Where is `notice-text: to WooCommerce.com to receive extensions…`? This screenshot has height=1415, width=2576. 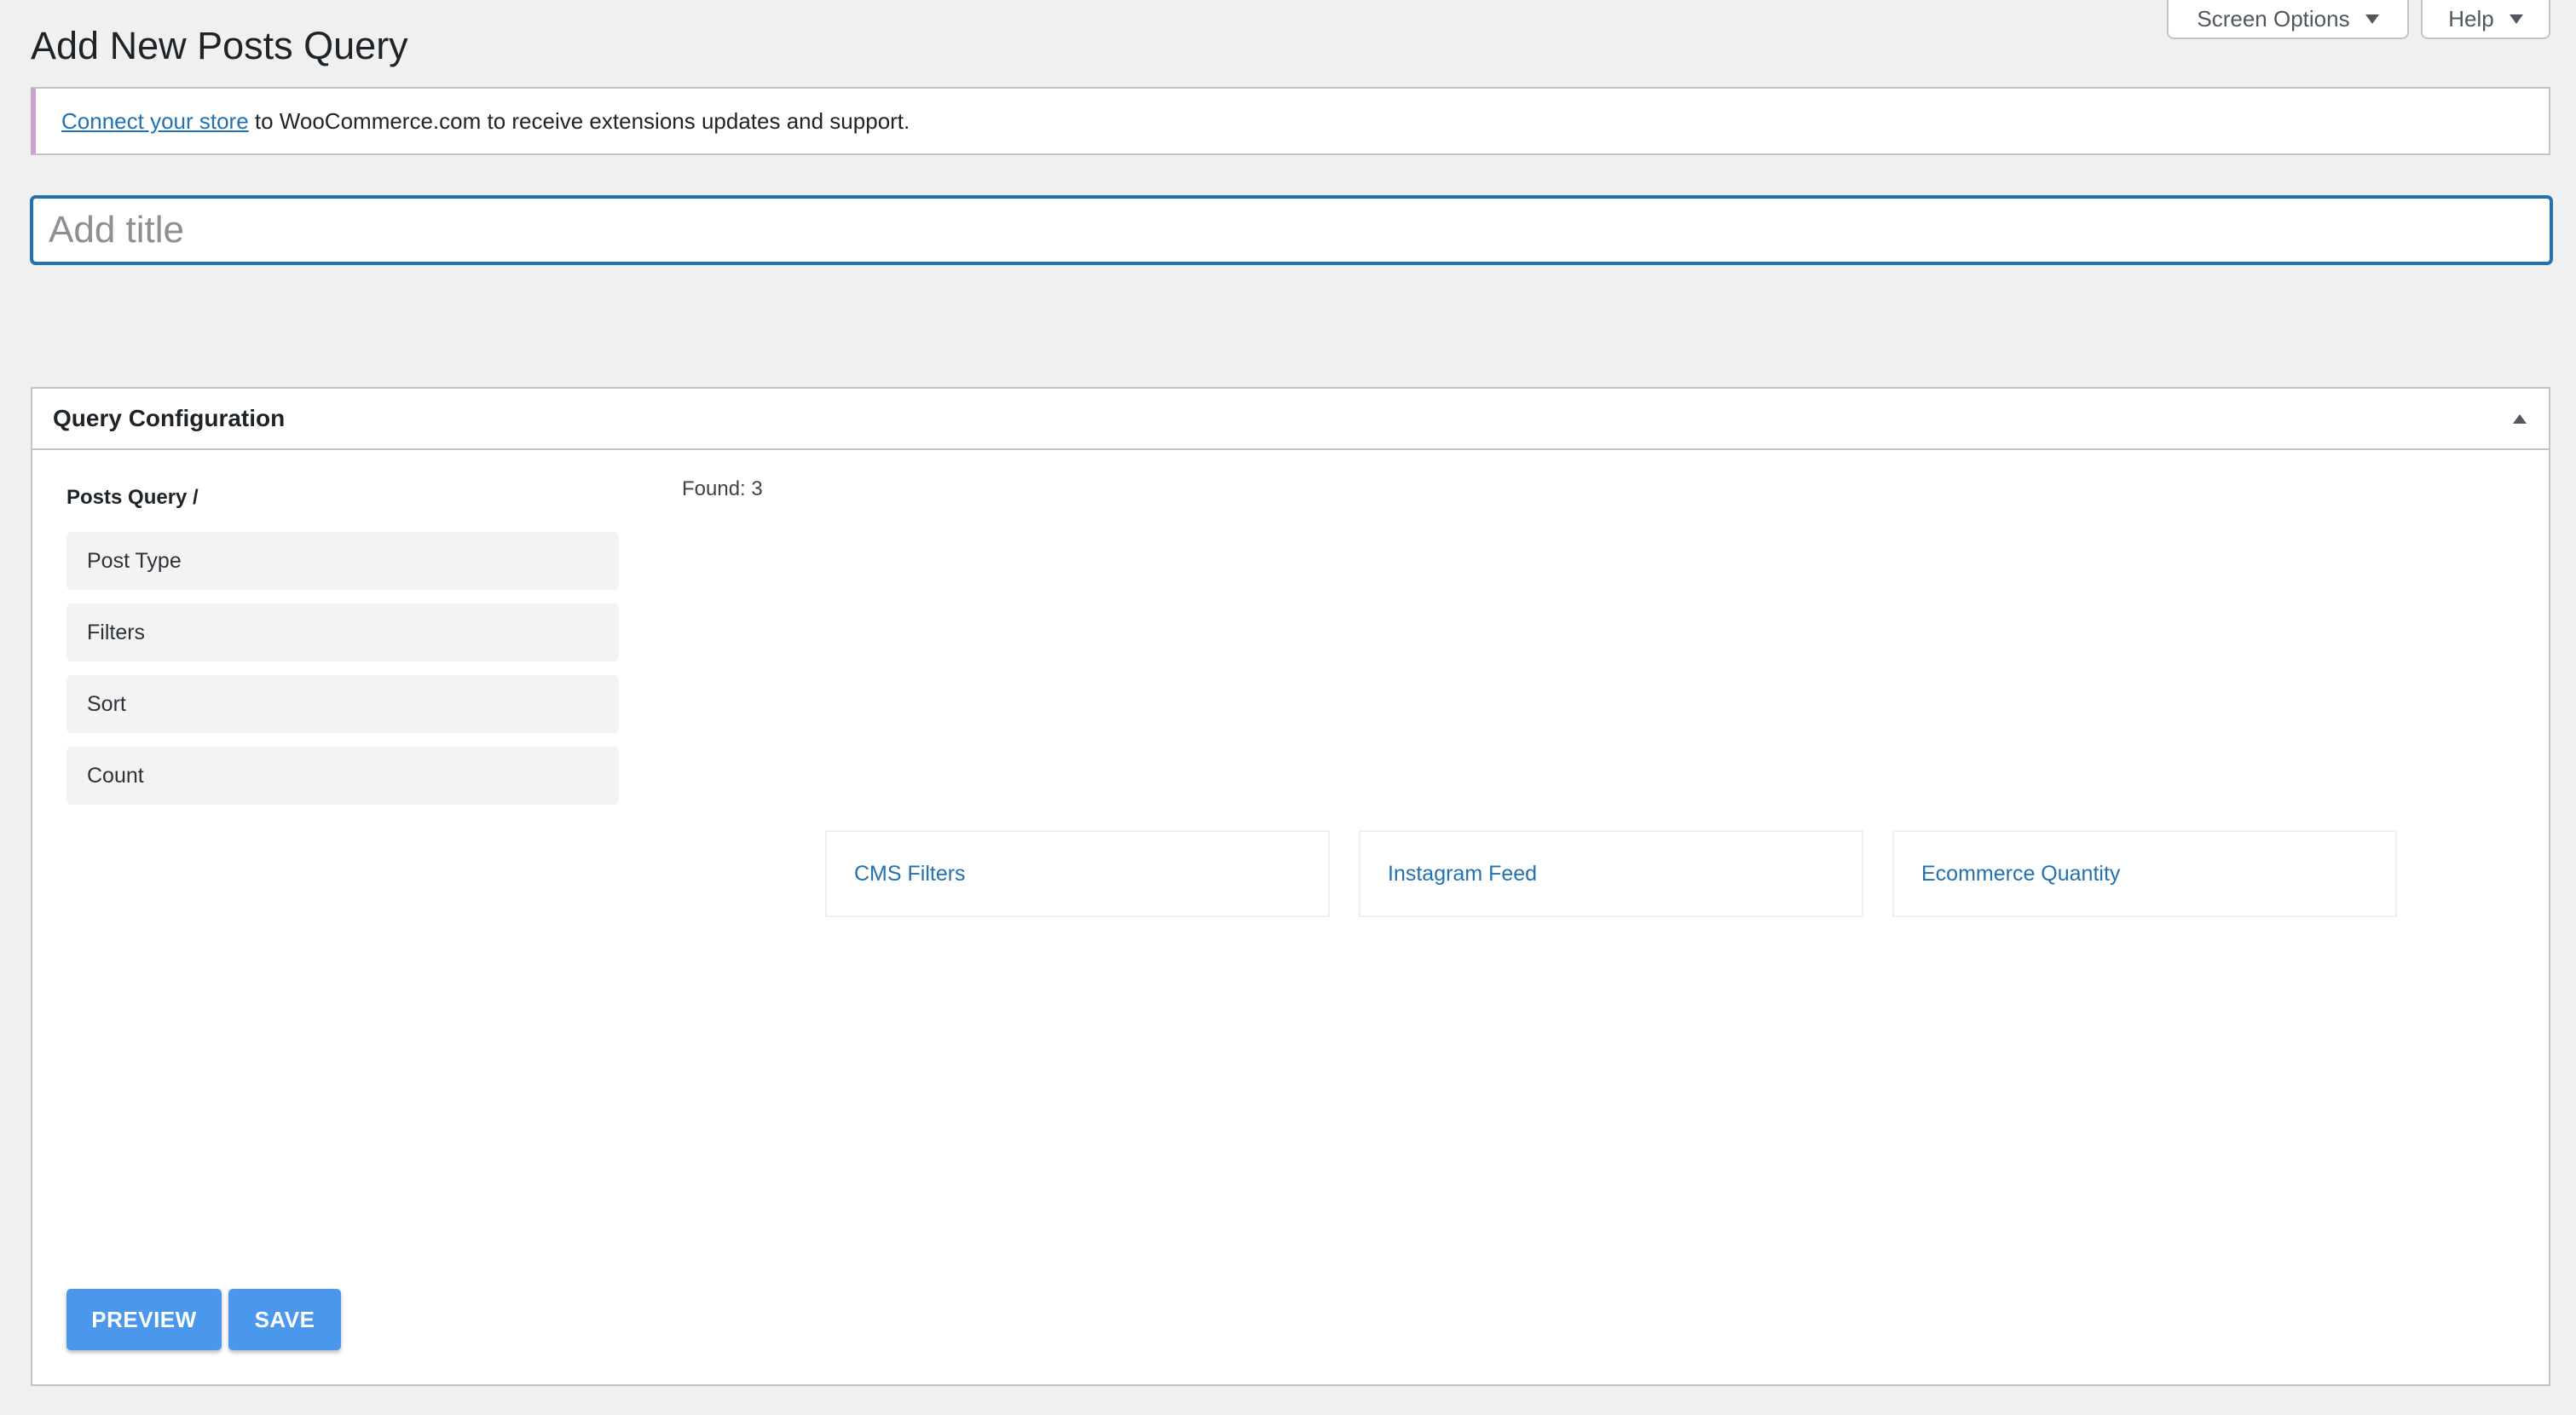
notice-text: to WooCommerce.com to receive extensions… is located at coordinates (579, 120).